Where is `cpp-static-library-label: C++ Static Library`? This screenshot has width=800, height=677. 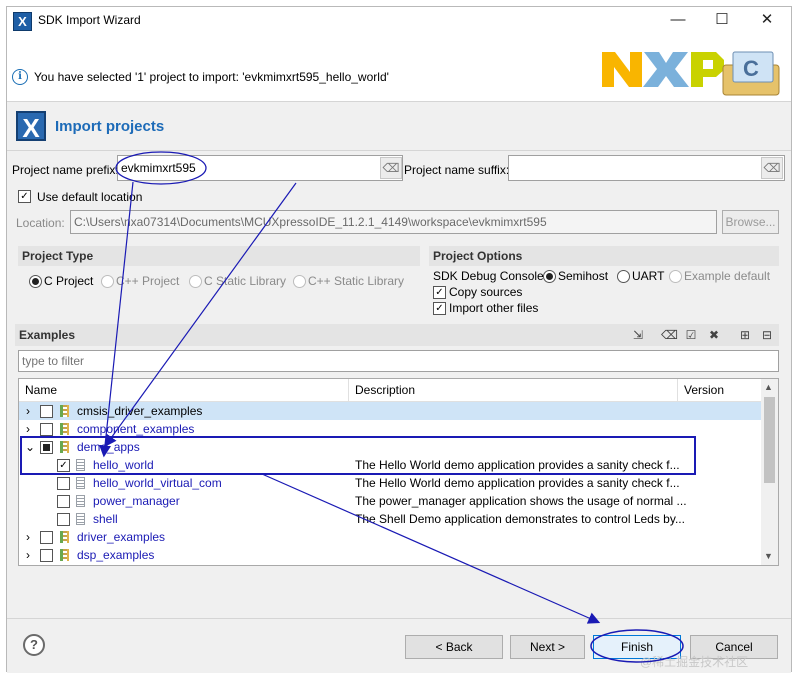
cpp-static-library-label: C++ Static Library is located at coordinates (356, 281).